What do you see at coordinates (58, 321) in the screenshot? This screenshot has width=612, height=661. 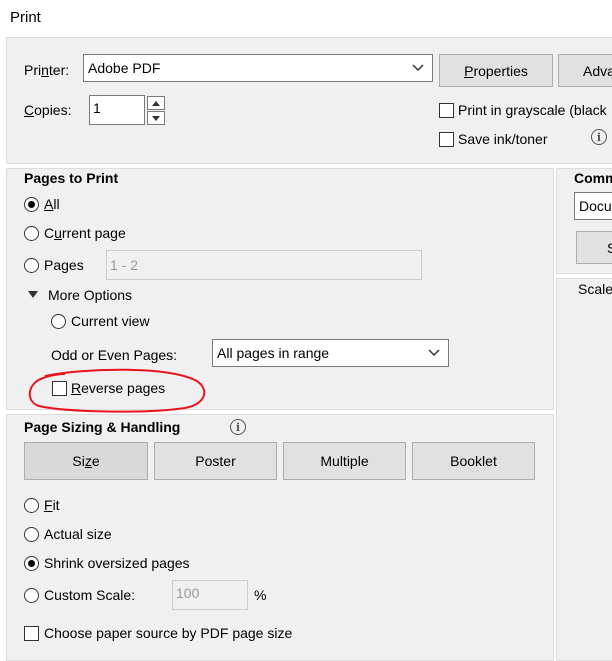 I see `current-view-radio` at bounding box center [58, 321].